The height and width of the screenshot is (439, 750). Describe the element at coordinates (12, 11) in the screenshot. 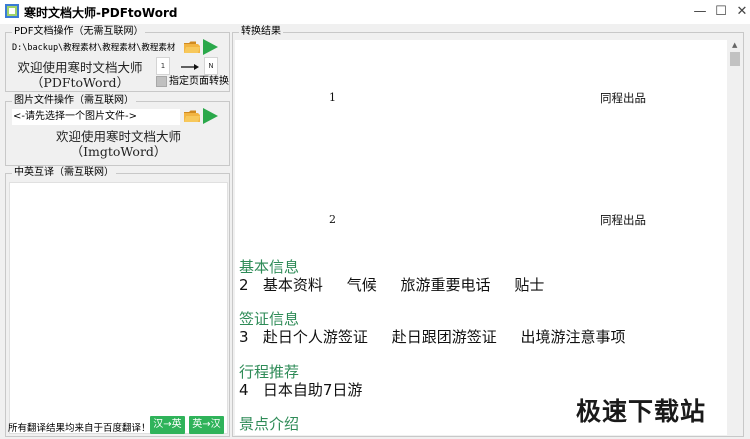

I see `app-logo-icon` at that location.